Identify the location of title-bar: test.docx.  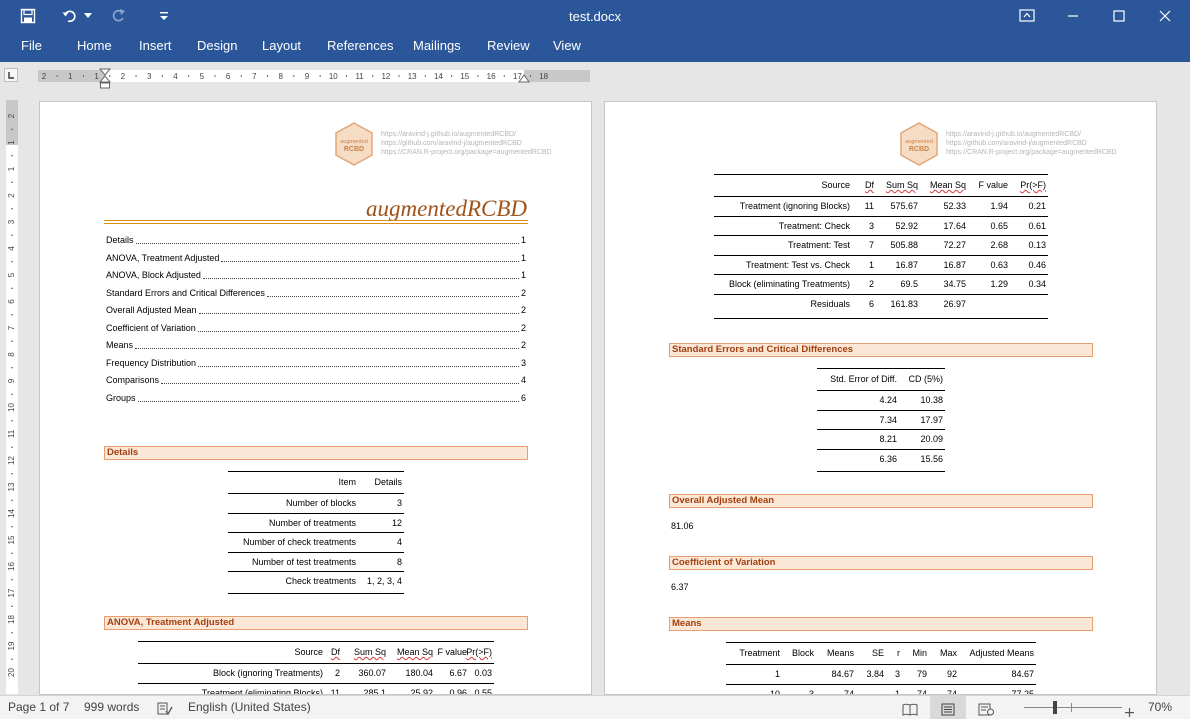
(595, 16).